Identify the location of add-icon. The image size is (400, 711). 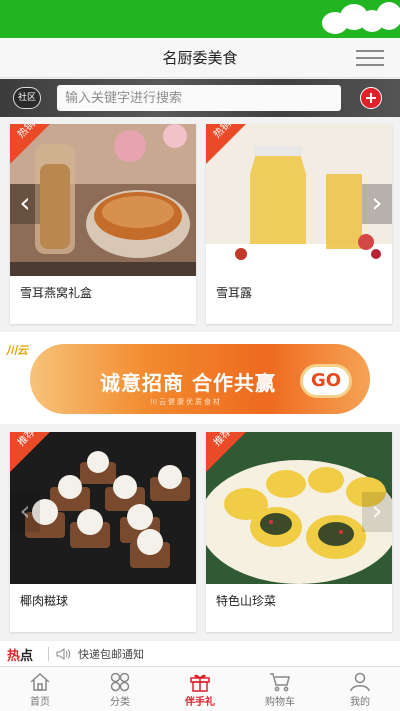
(371, 98).